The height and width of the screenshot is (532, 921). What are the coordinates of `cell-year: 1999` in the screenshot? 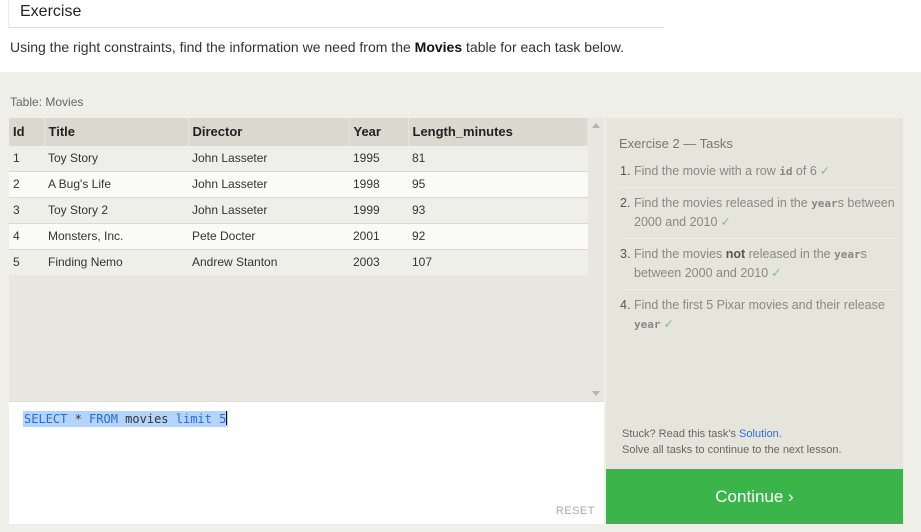 It's located at (378, 209).